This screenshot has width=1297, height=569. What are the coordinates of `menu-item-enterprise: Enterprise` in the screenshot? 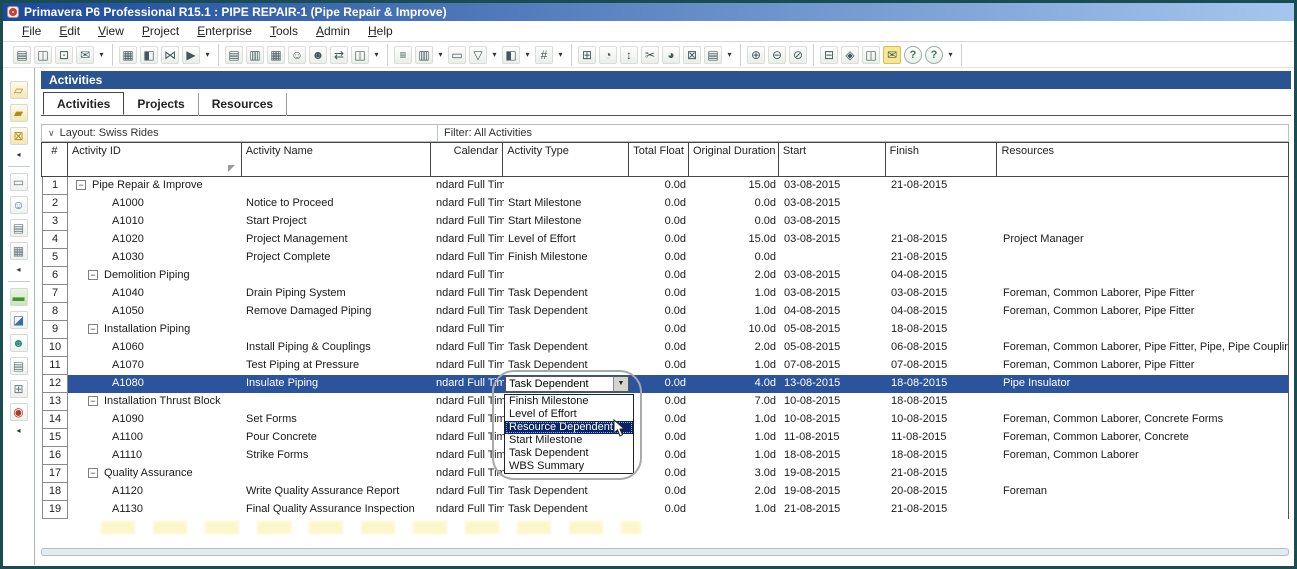 It's located at (224, 31).